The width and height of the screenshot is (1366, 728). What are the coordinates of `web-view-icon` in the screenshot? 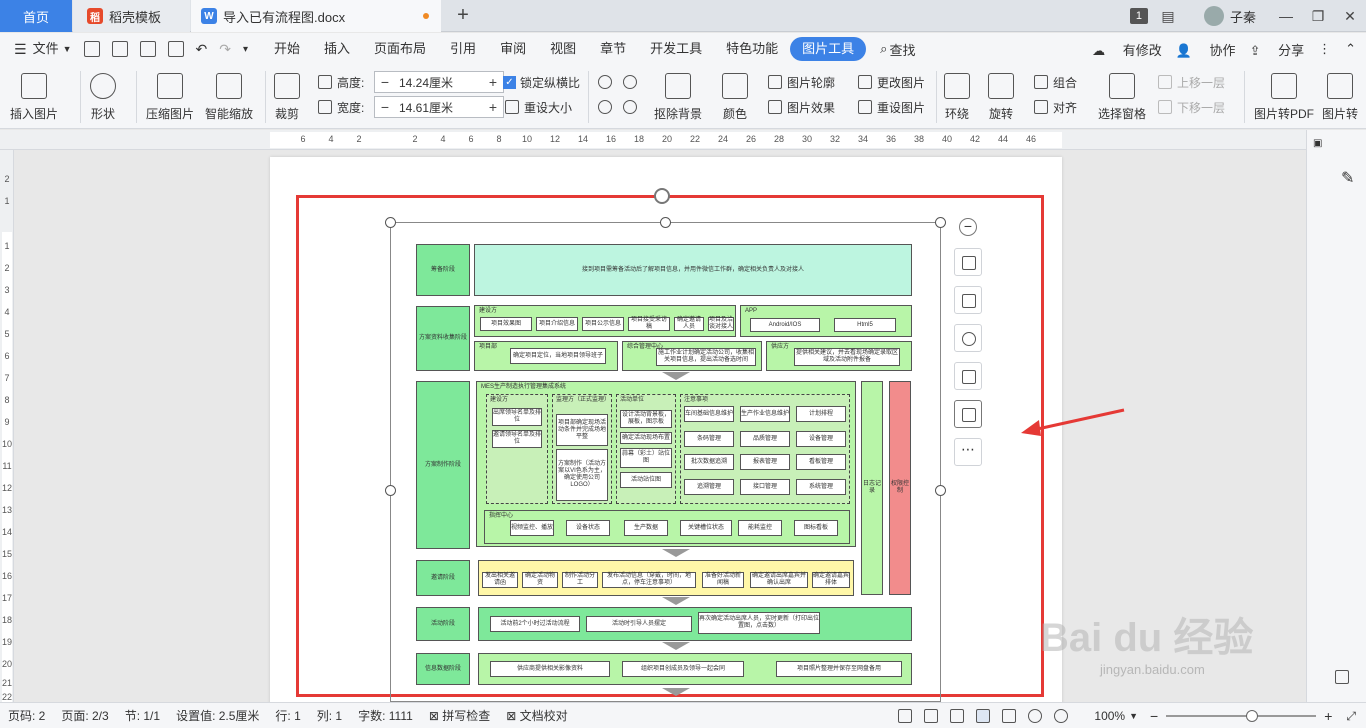 It's located at (1035, 716).